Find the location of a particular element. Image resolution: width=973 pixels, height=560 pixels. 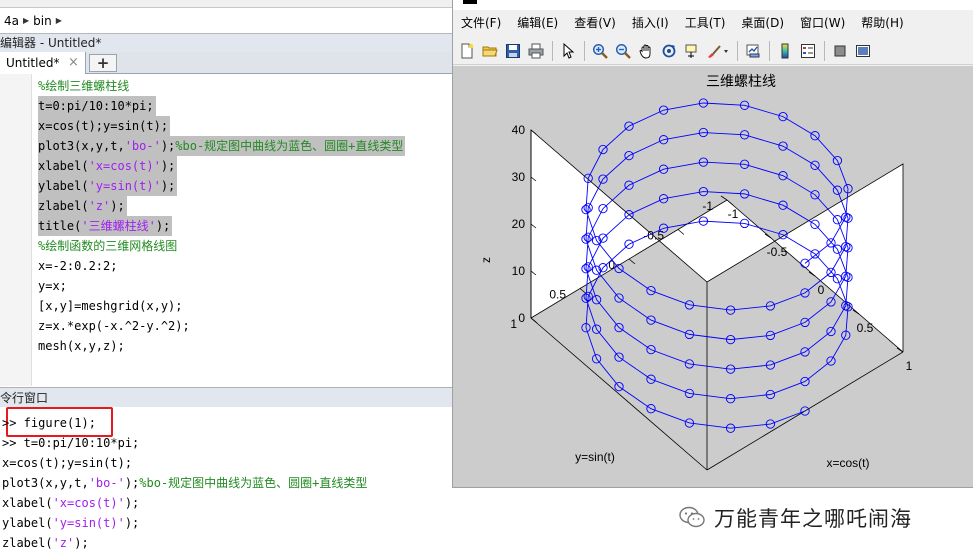

code-line: plot3(x,y,t,'bo-');%bo-规定图中曲线为蓝色、圆圈+直线类型 is located at coordinates (222, 146).